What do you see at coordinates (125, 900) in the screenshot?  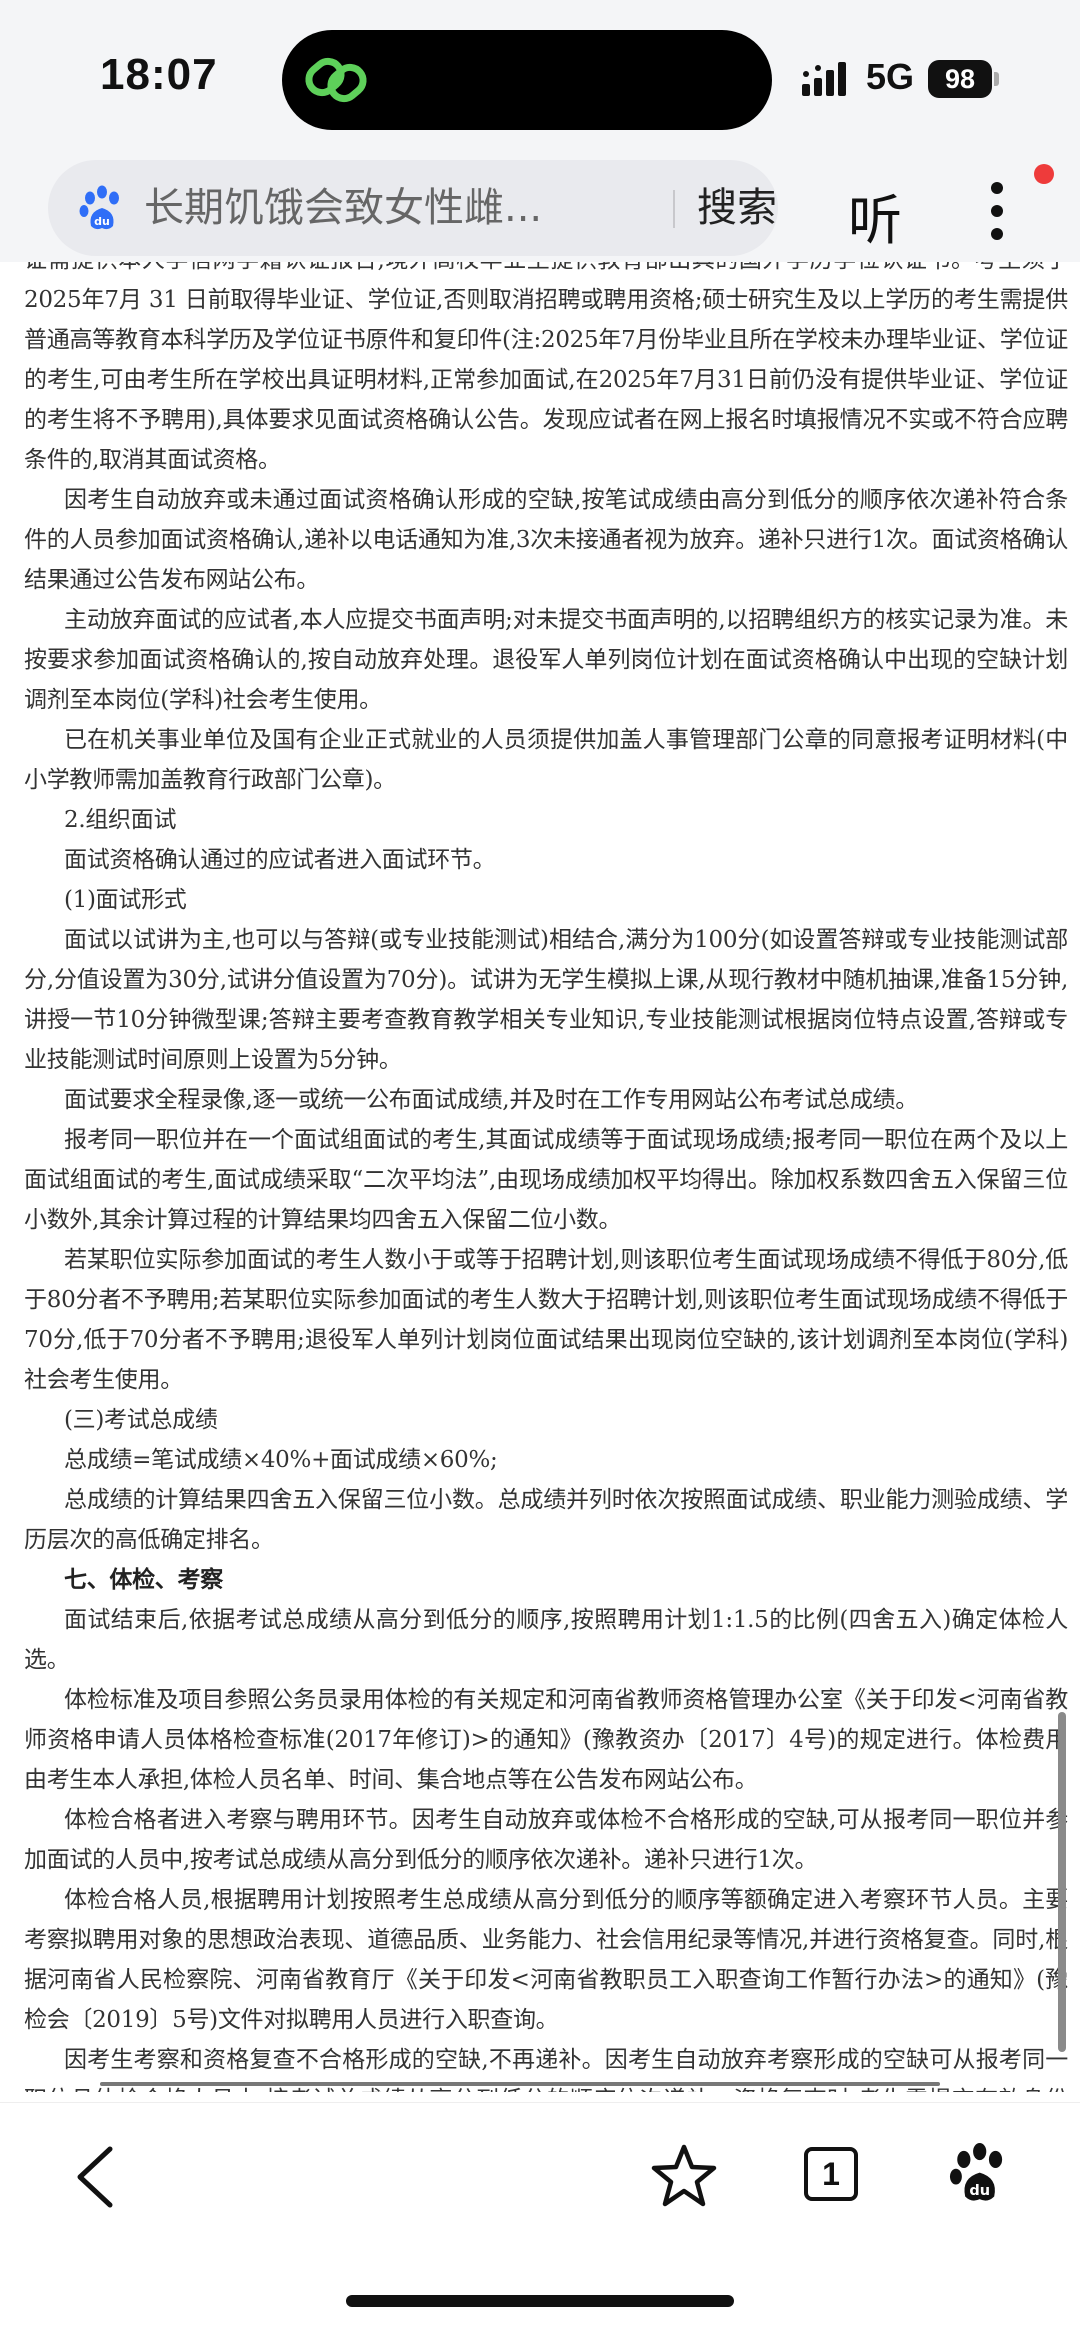 I see `article-paragraph: (1)面试形式` at bounding box center [125, 900].